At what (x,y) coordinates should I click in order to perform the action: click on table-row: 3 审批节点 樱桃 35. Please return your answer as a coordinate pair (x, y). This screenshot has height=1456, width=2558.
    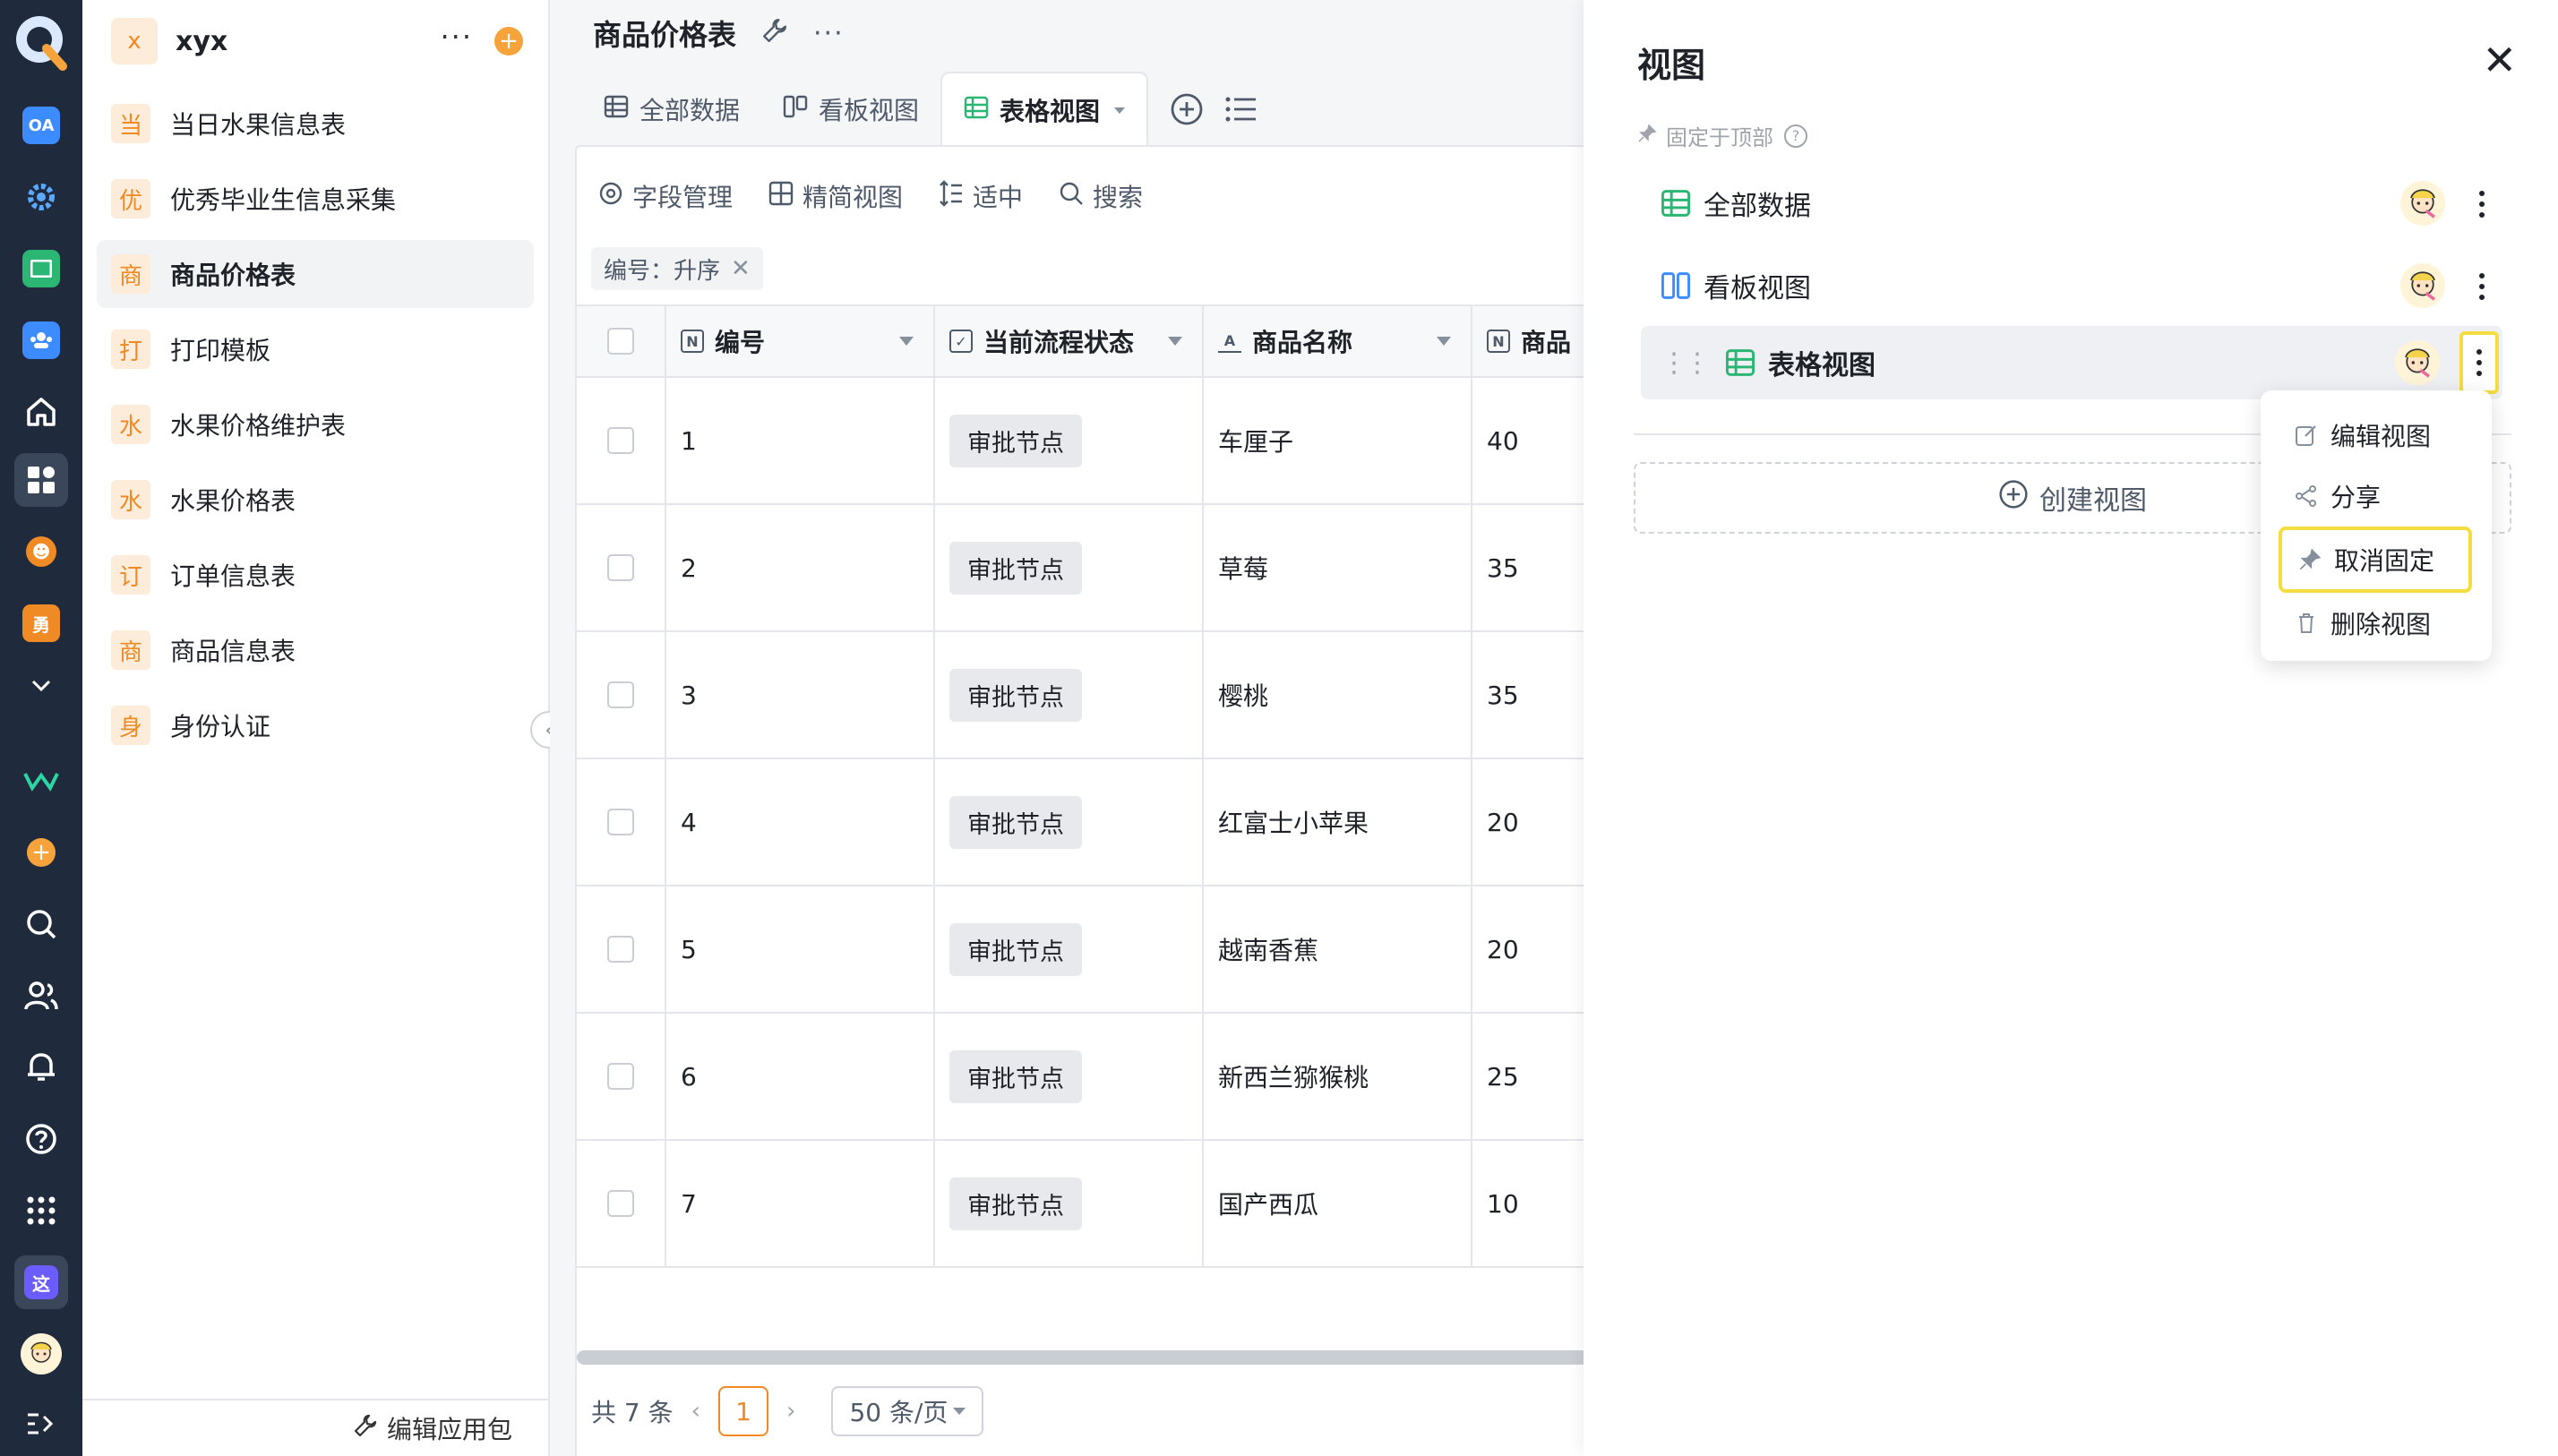
    Looking at the image, I should click on (1080, 695).